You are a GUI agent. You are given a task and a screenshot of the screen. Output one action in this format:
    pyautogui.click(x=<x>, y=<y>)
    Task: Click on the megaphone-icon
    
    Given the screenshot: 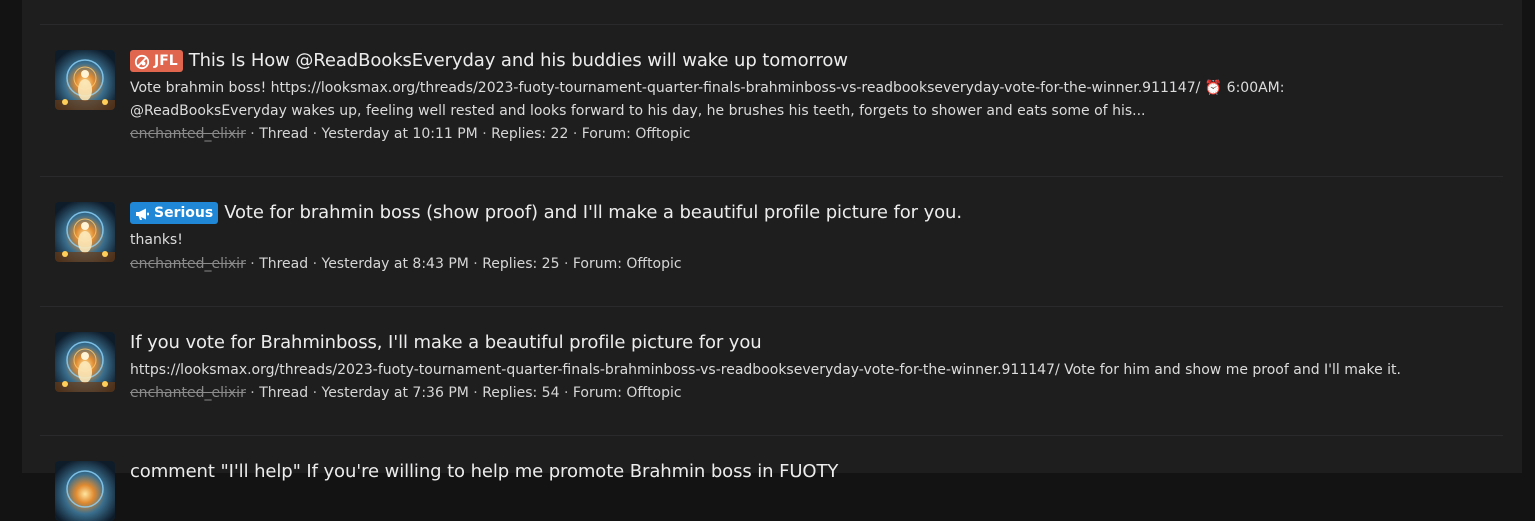 What is the action you would take?
    pyautogui.click(x=142, y=213)
    